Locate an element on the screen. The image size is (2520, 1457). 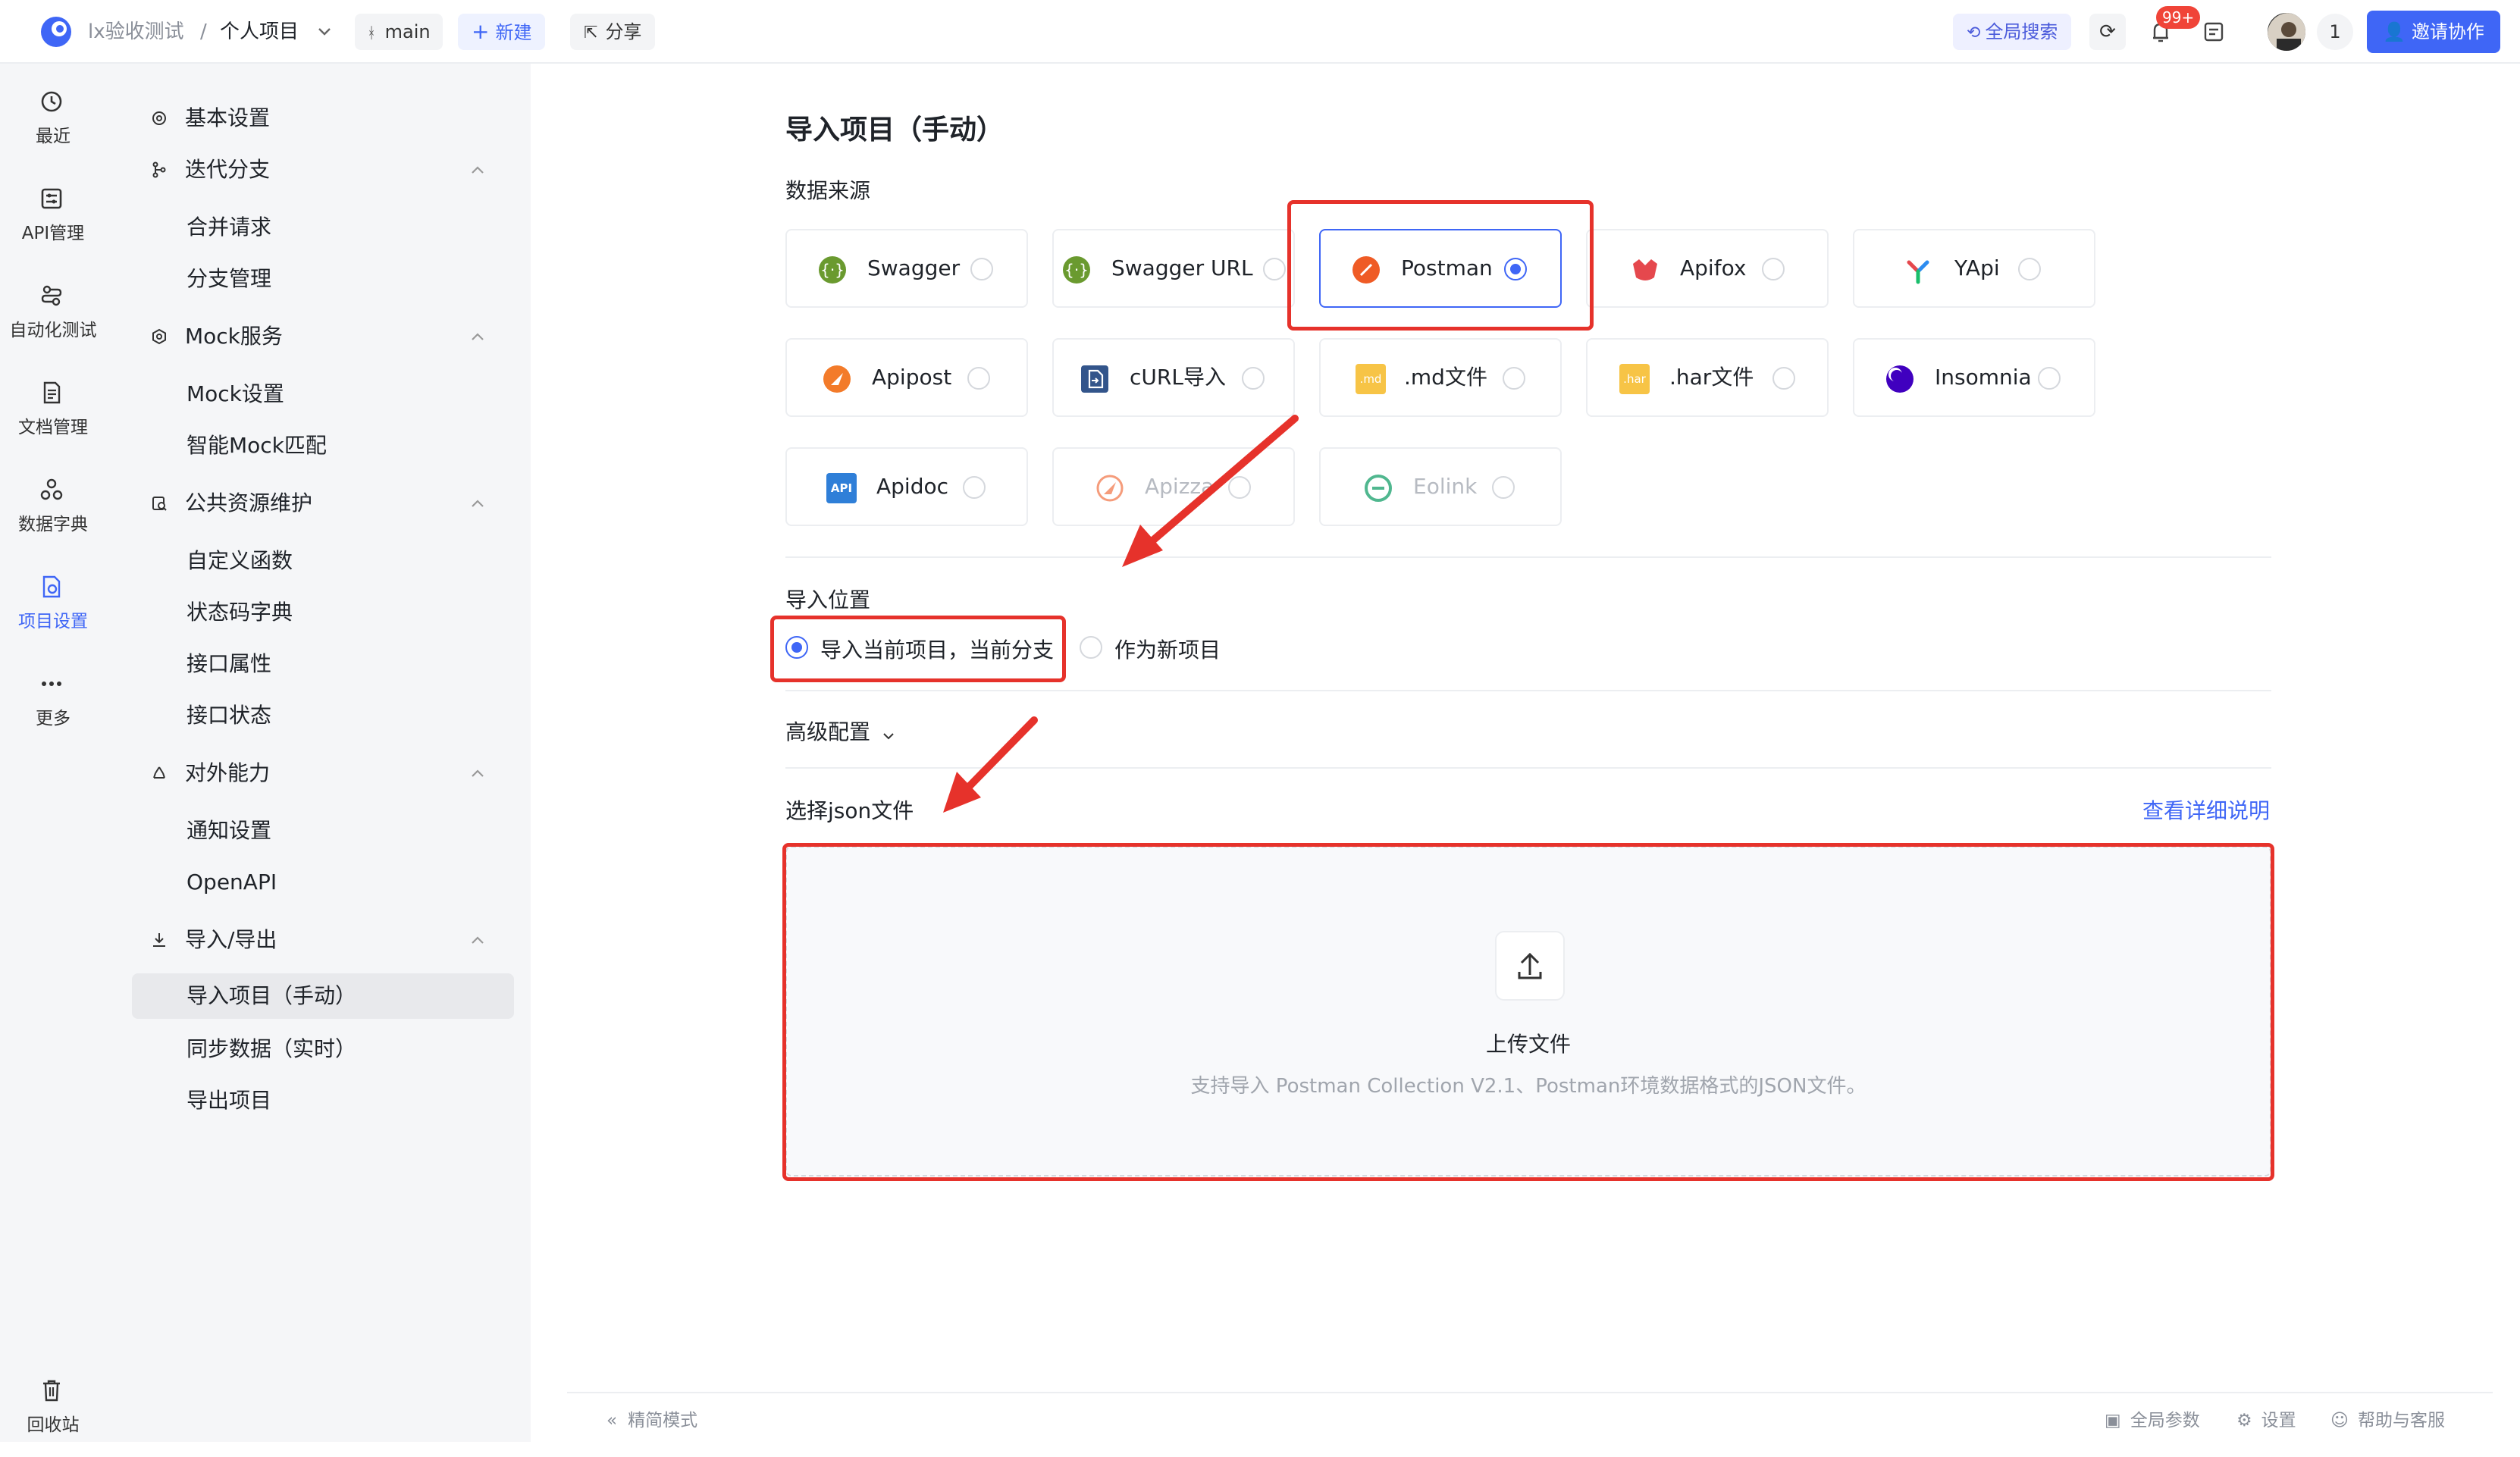
help-icon: ☺ is located at coordinates (2339, 1420).